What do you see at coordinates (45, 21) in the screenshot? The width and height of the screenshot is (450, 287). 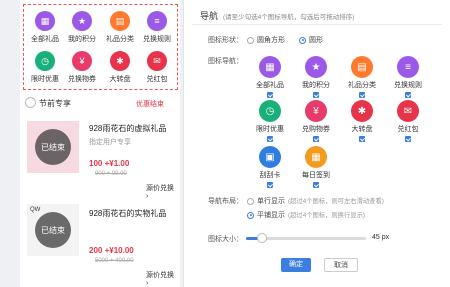 I see `gift-icon: ▦` at bounding box center [45, 21].